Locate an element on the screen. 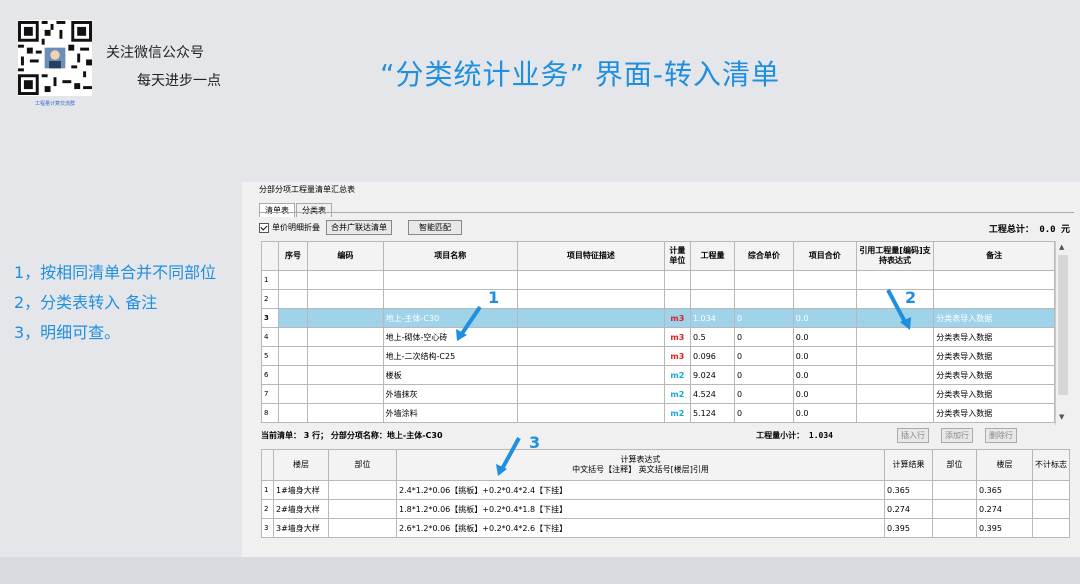  col-header-floor2: 楼层 is located at coordinates (1004, 465).